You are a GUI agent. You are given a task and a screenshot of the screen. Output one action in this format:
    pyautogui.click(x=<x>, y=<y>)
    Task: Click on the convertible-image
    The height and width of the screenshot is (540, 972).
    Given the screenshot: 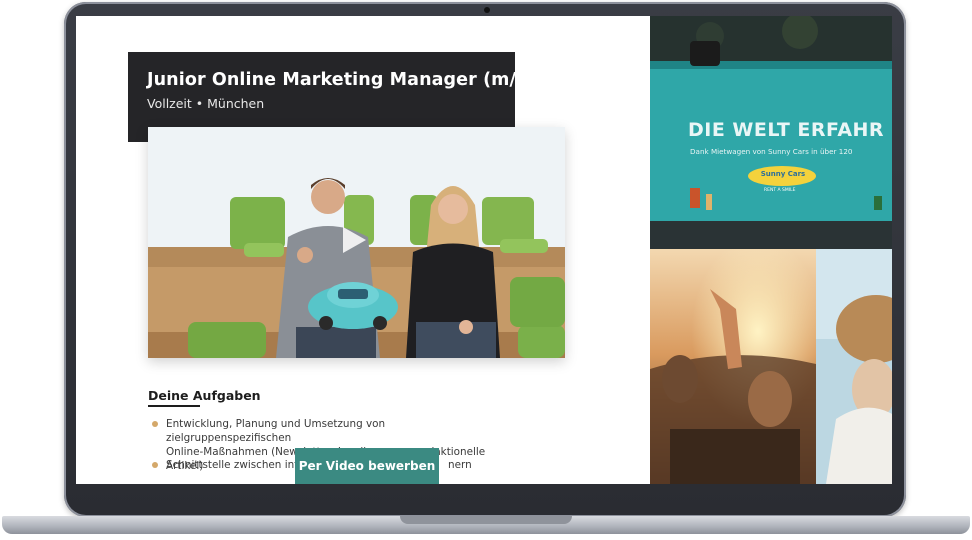 What is the action you would take?
    pyautogui.click(x=733, y=366)
    